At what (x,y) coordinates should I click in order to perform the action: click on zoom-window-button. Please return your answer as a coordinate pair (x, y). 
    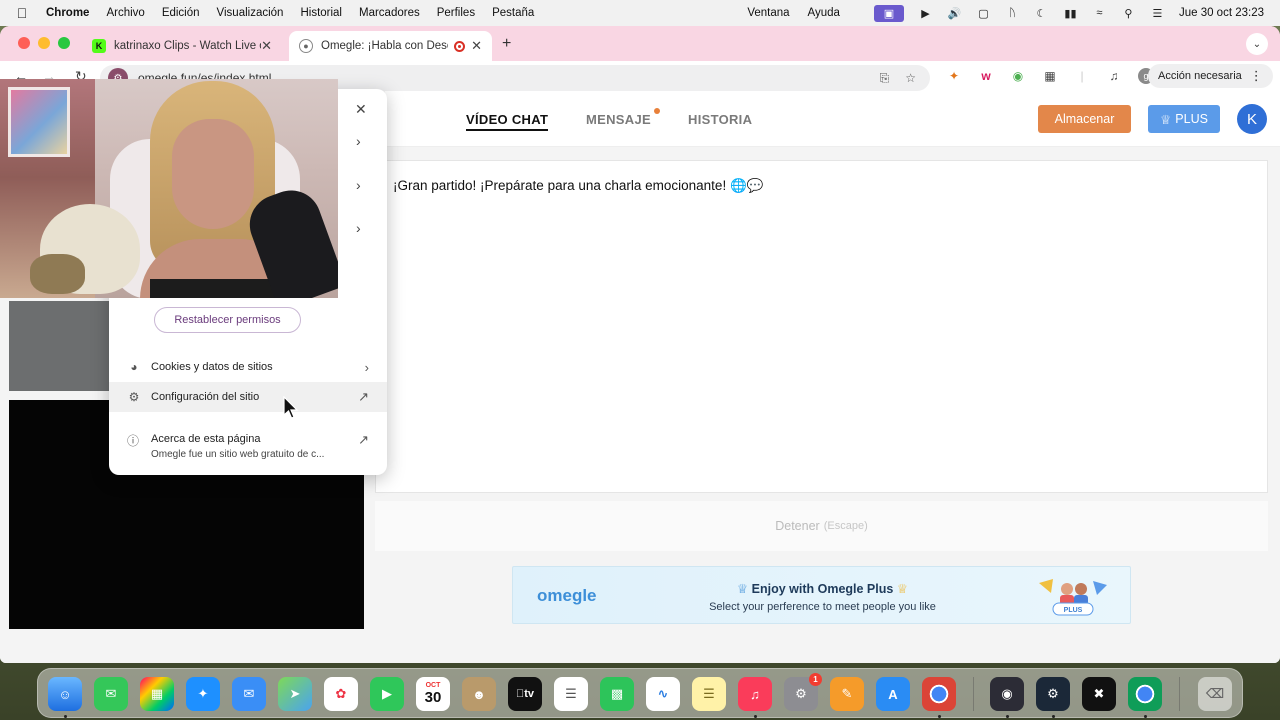
    Looking at the image, I should click on (64, 43).